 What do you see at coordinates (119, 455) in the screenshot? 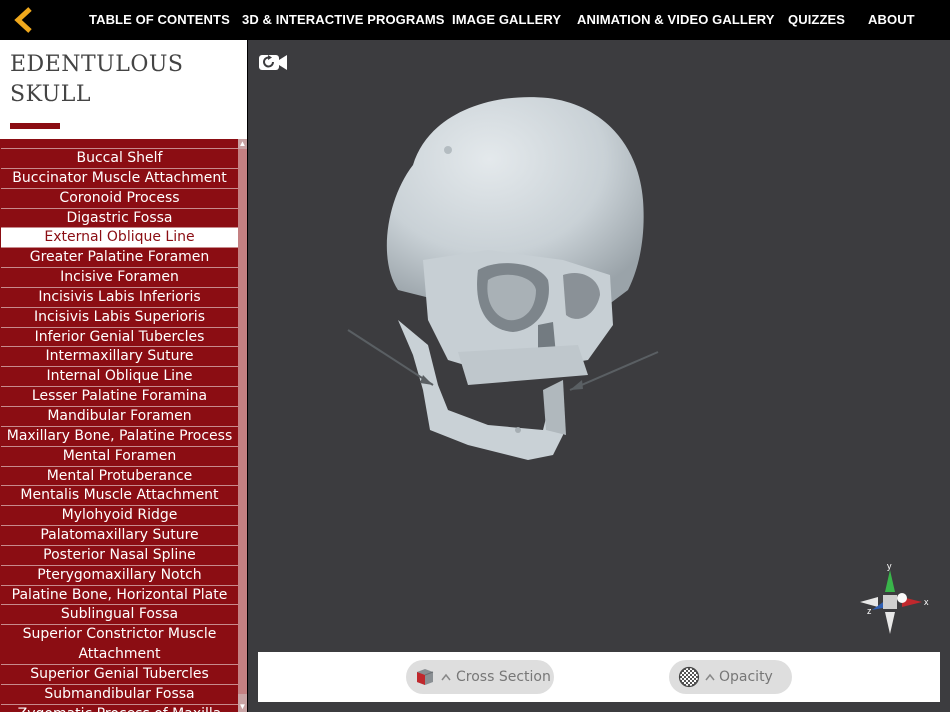
I see `structure-list-item: Mental Foramen` at bounding box center [119, 455].